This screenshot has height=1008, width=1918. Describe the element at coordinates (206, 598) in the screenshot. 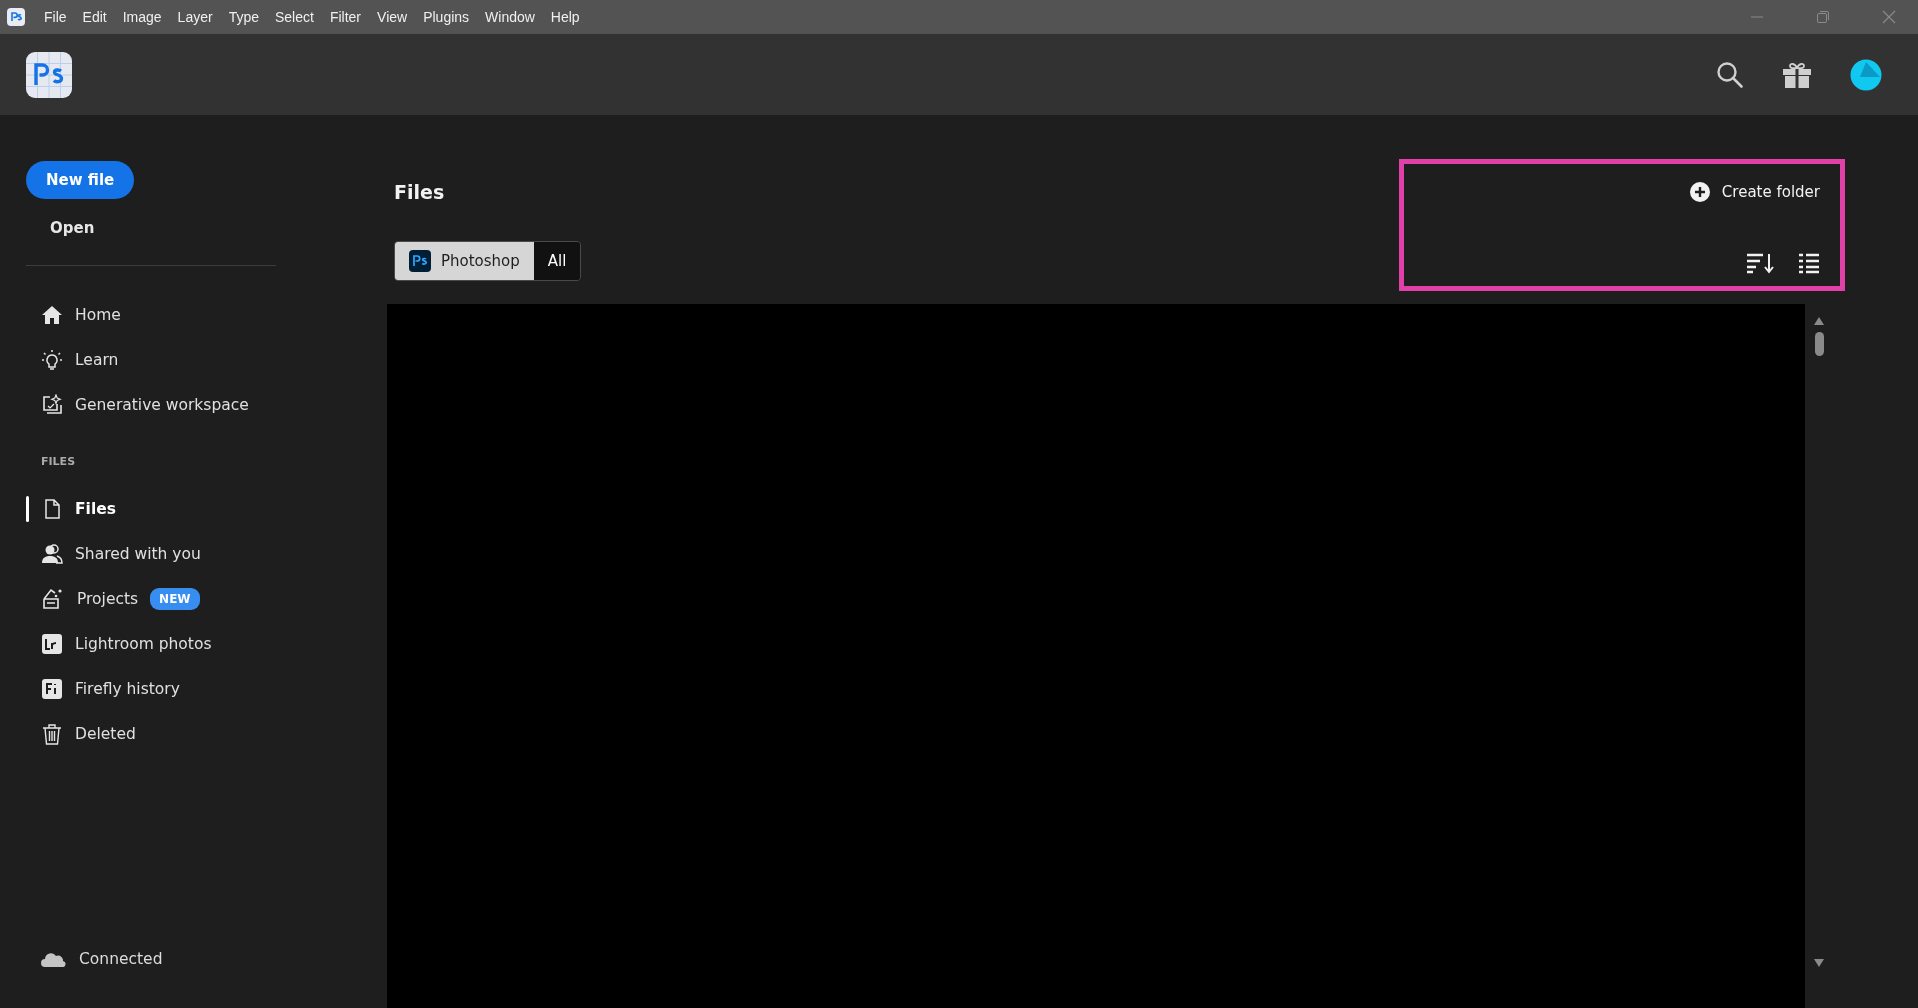

I see `nav-item: Projects NEW` at that location.